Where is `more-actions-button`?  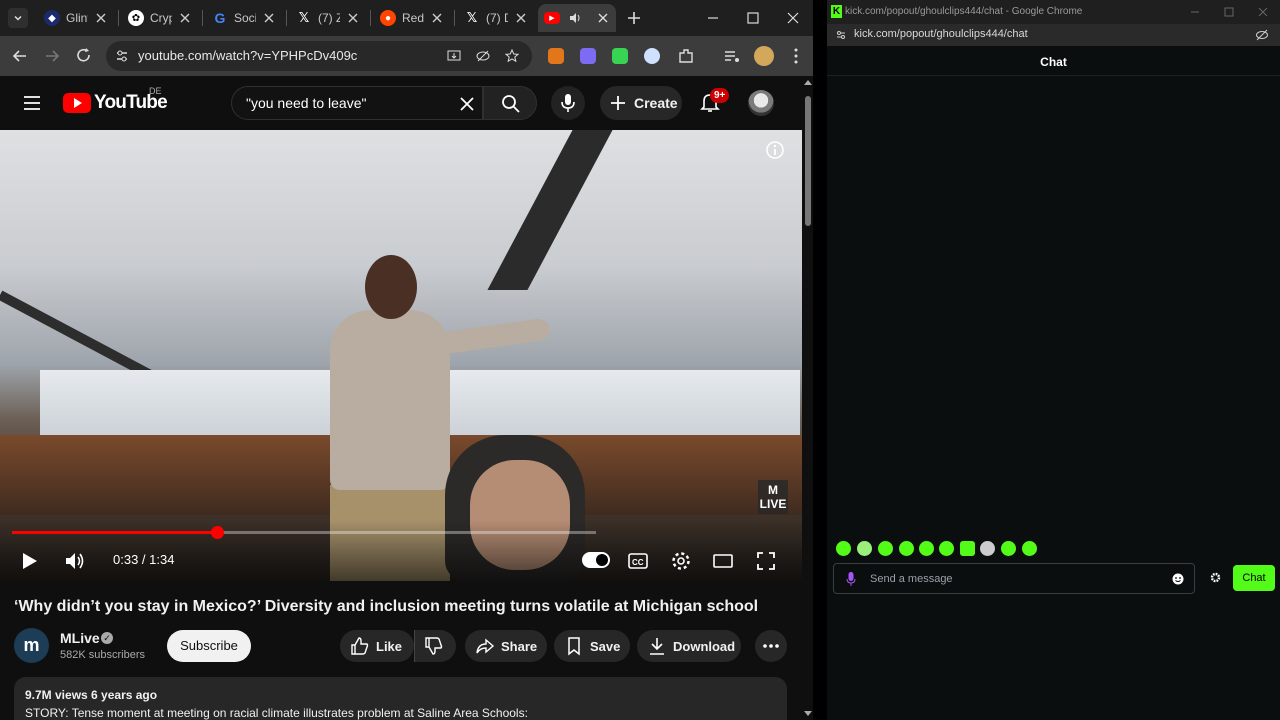 more-actions-button is located at coordinates (771, 646).